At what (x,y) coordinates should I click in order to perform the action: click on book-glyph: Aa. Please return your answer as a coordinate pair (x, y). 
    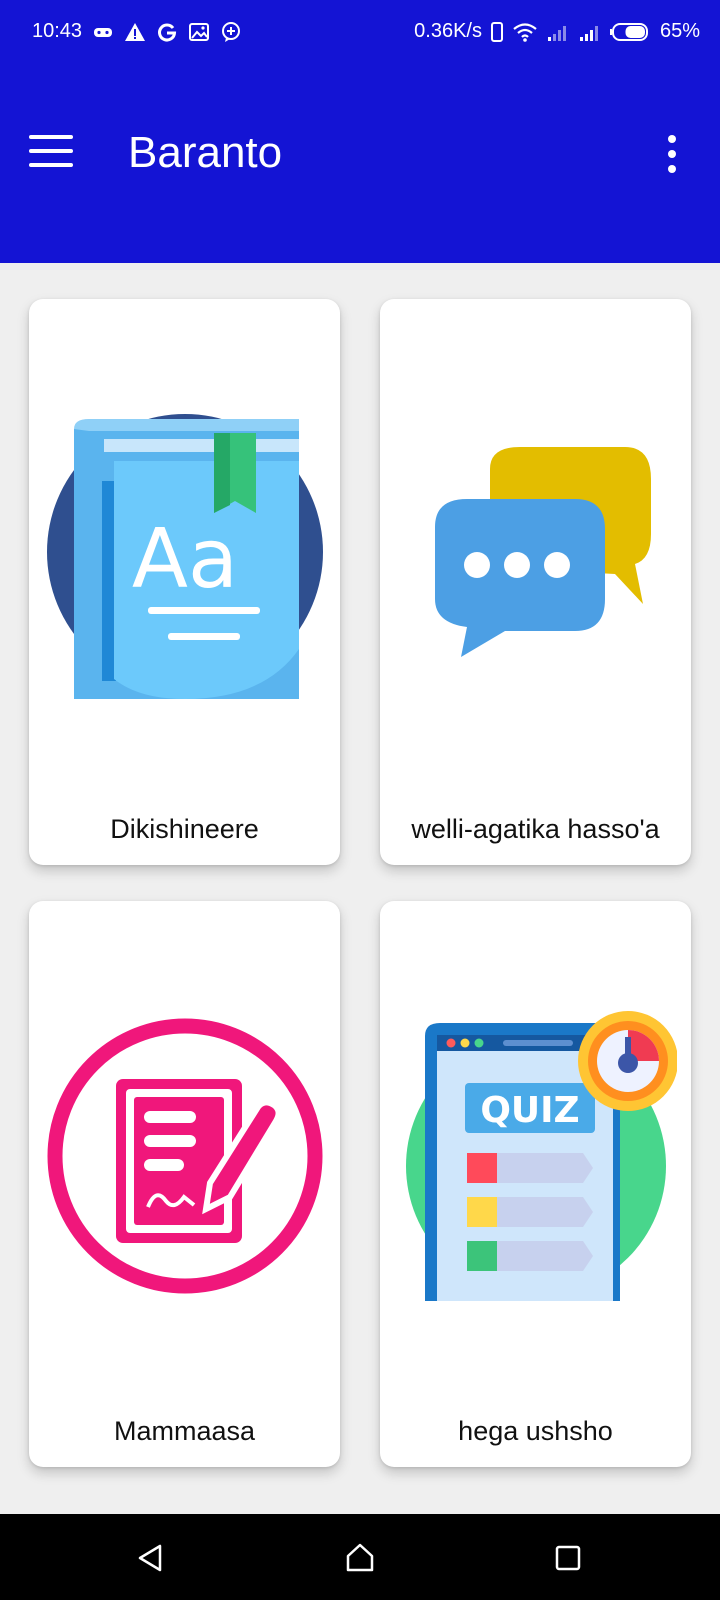
    Looking at the image, I should click on (185, 559).